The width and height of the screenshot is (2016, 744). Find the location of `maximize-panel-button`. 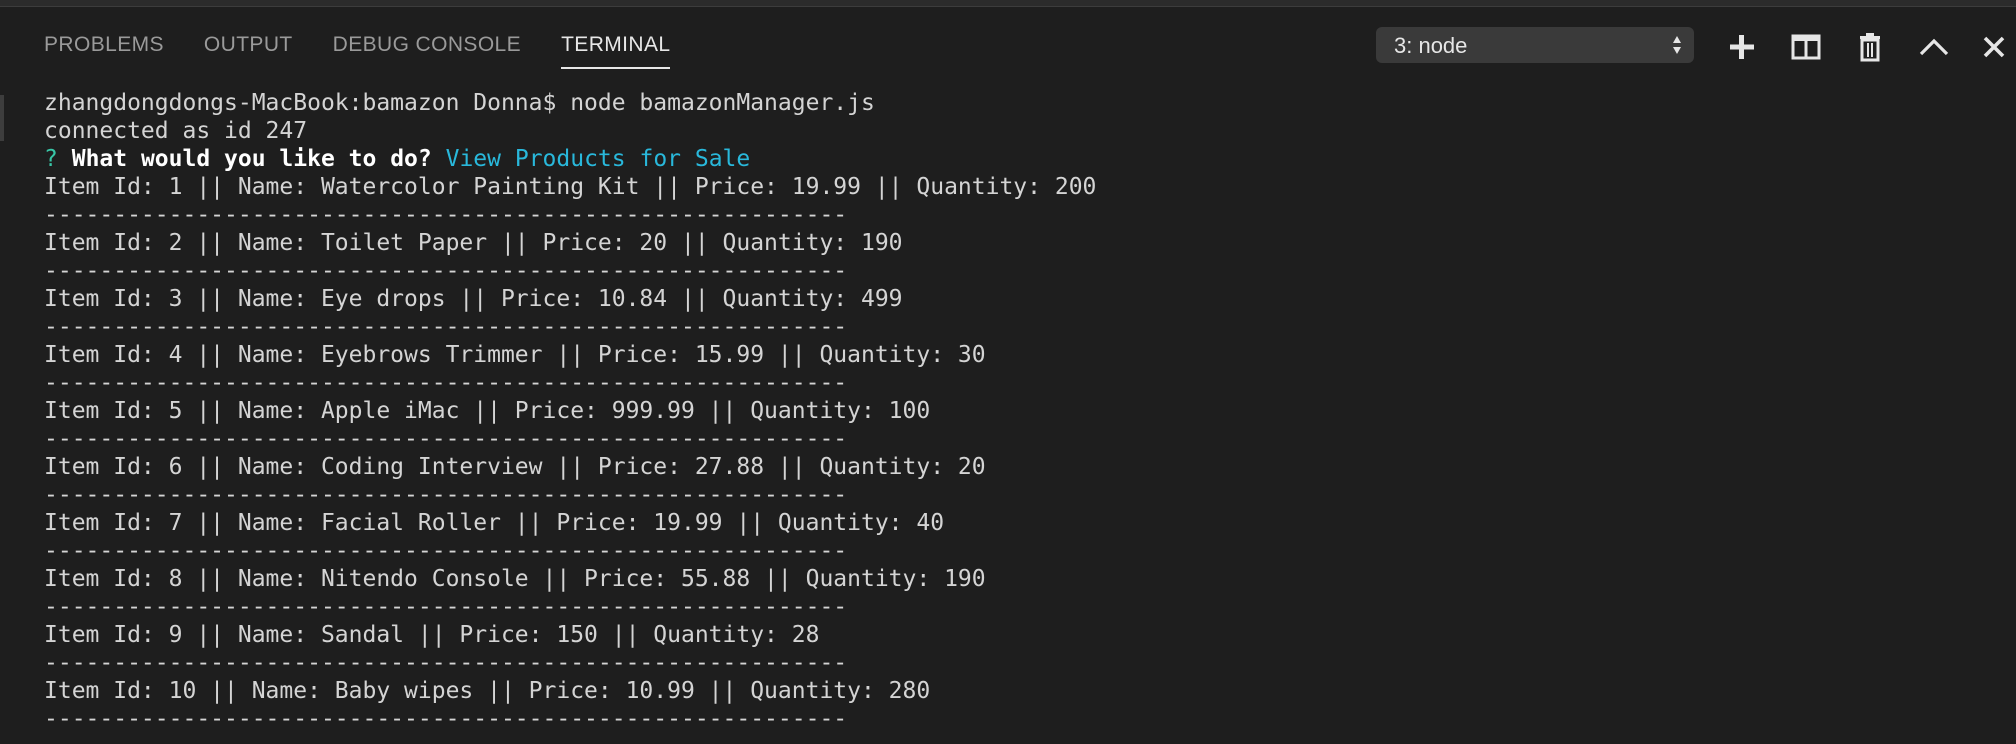

maximize-panel-button is located at coordinates (1934, 47).